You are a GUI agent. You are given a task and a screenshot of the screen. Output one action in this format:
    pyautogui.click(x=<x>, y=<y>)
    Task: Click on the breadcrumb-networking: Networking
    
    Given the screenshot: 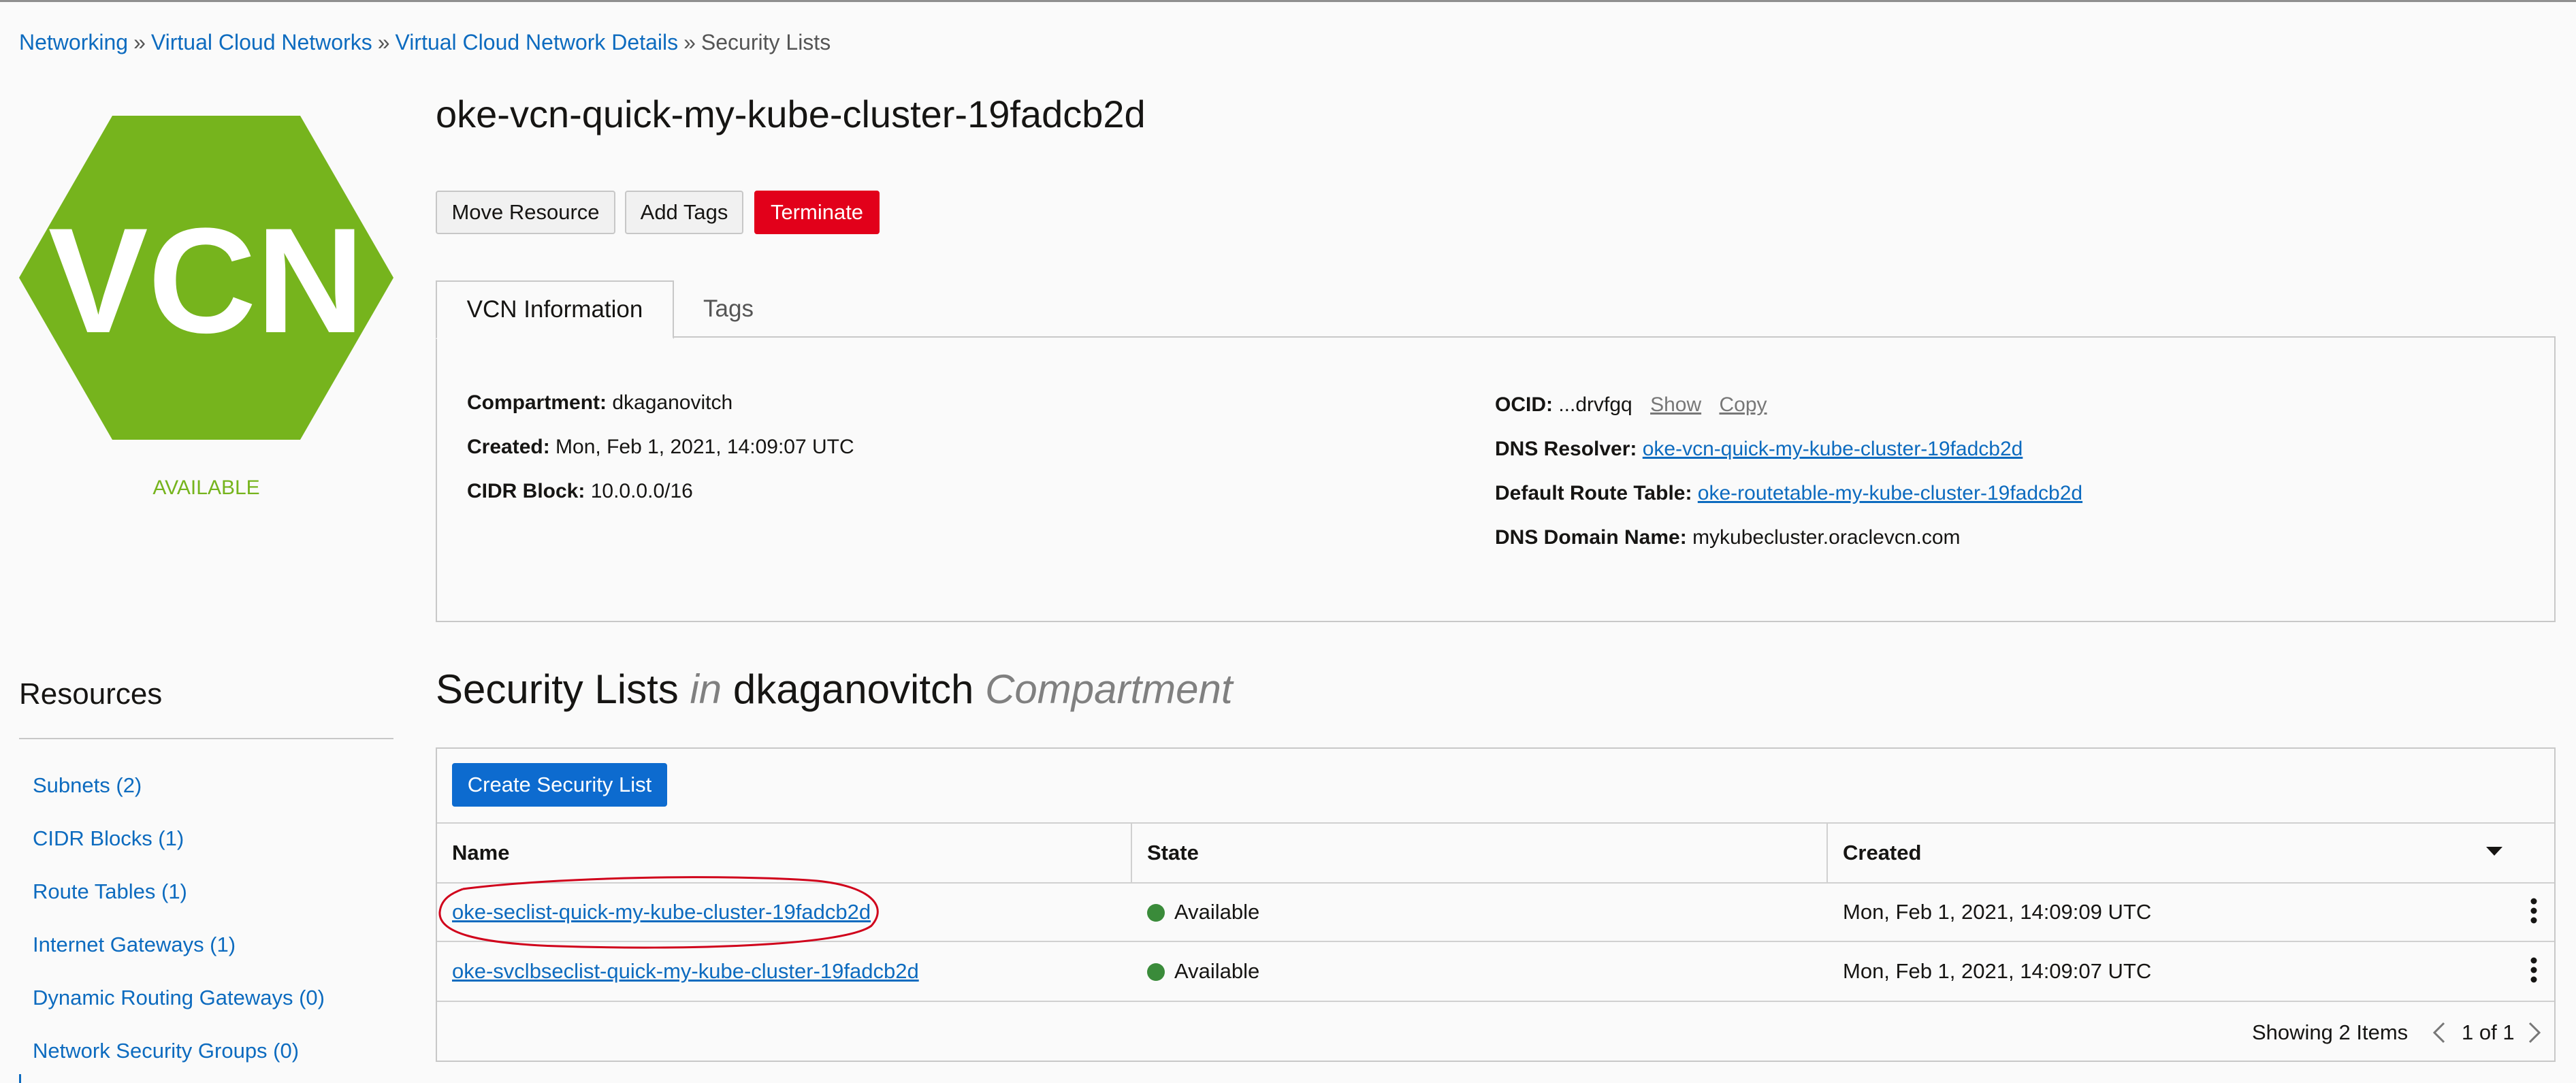 What is the action you would take?
    pyautogui.click(x=73, y=42)
    